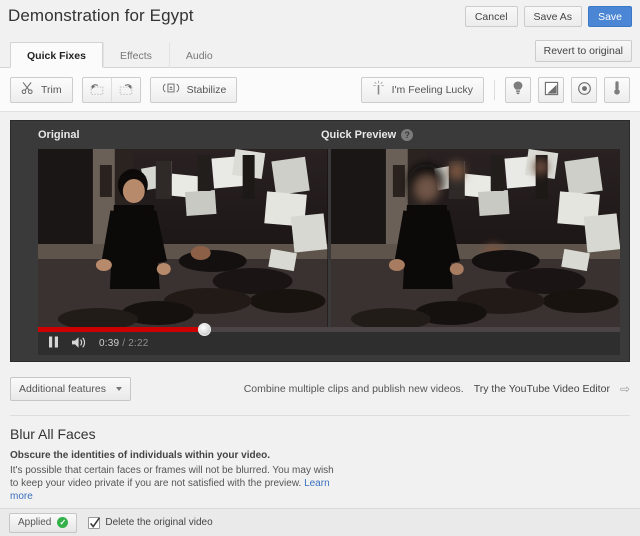  I want to click on progress-scrubber, so click(329, 329).